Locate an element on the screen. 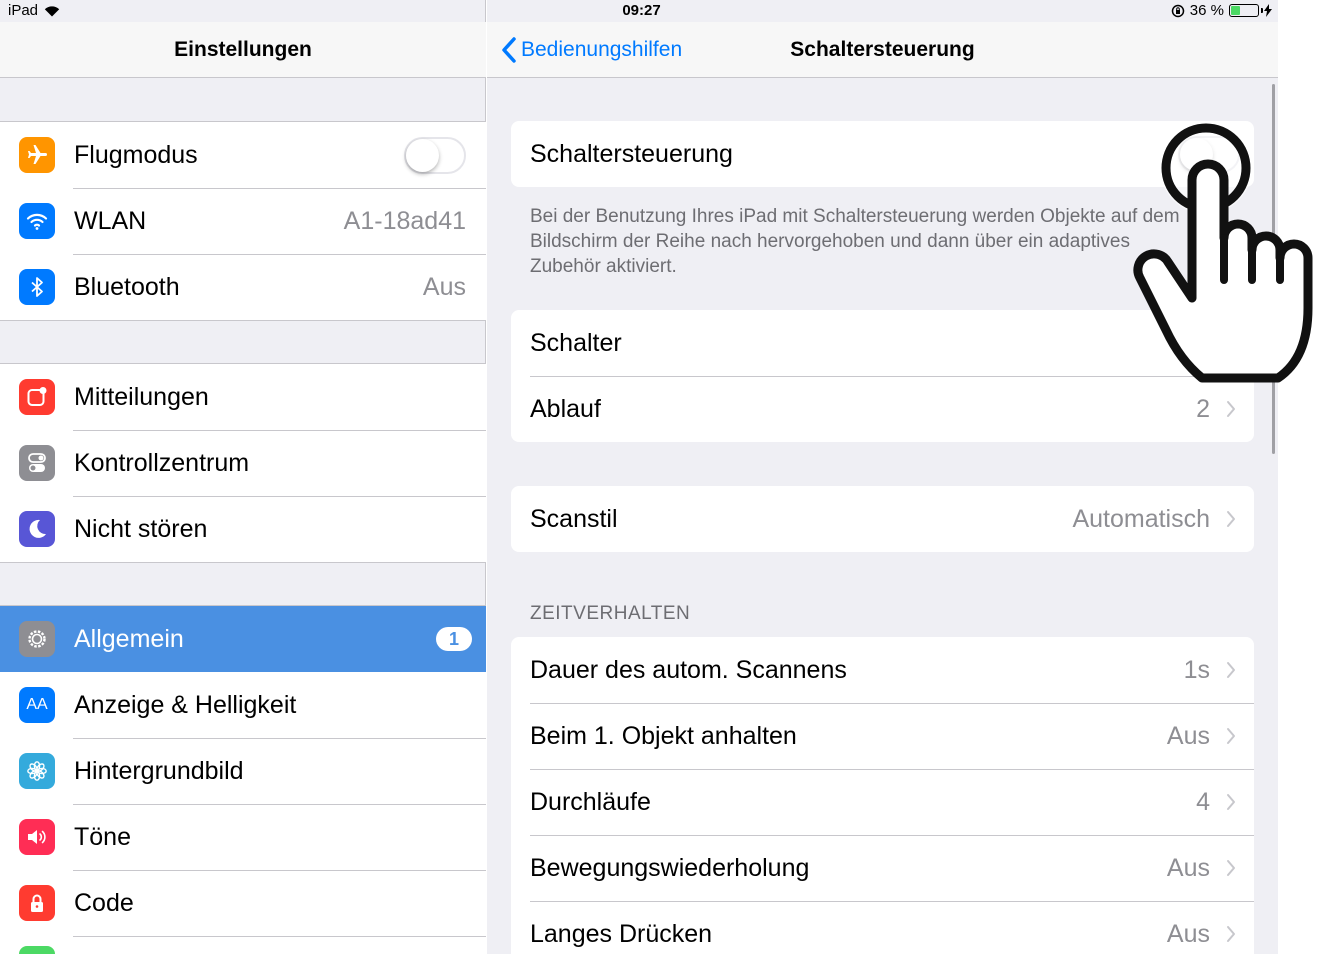 Image resolution: width=1322 pixels, height=954 pixels. sidebar-group-connectivity: Flugmodus WLAN A1-18ad41 Bluetooth Aus is located at coordinates (243, 221).